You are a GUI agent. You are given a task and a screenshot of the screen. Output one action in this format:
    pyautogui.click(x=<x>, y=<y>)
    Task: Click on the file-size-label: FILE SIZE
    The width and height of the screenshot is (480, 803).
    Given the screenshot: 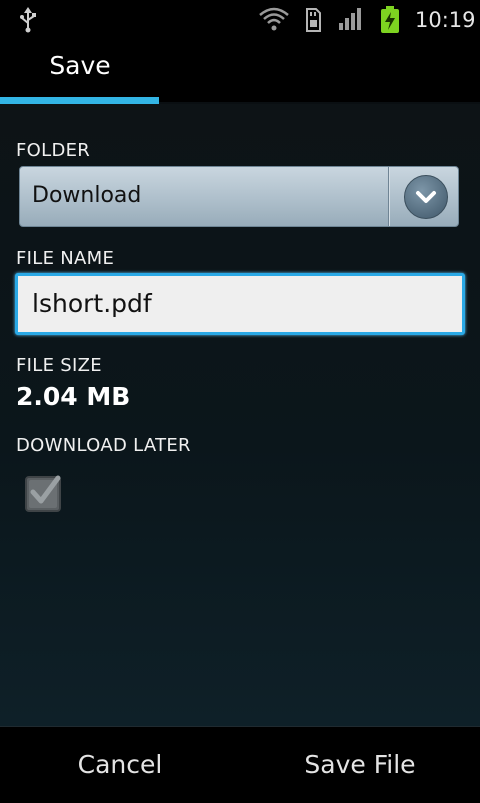 What is the action you would take?
    pyautogui.click(x=59, y=365)
    